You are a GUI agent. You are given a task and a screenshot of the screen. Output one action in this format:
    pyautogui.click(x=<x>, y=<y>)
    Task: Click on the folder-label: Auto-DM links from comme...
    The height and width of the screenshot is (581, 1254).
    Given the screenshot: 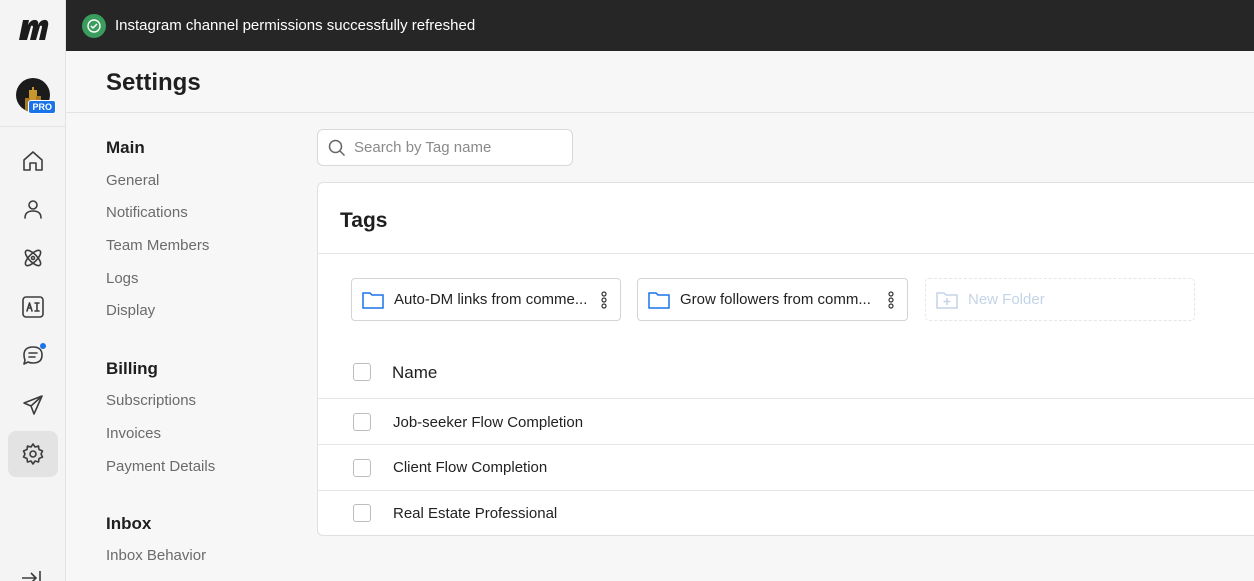 What is the action you would take?
    pyautogui.click(x=491, y=299)
    